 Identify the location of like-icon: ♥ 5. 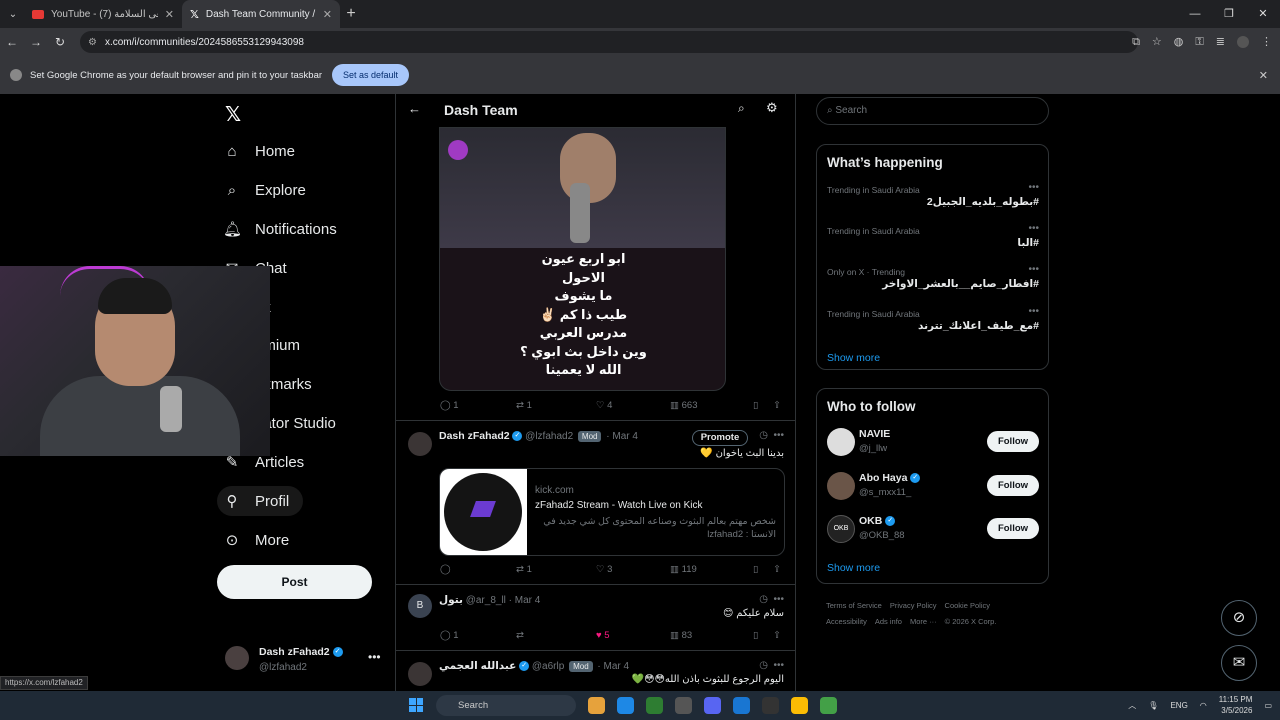
(603, 635).